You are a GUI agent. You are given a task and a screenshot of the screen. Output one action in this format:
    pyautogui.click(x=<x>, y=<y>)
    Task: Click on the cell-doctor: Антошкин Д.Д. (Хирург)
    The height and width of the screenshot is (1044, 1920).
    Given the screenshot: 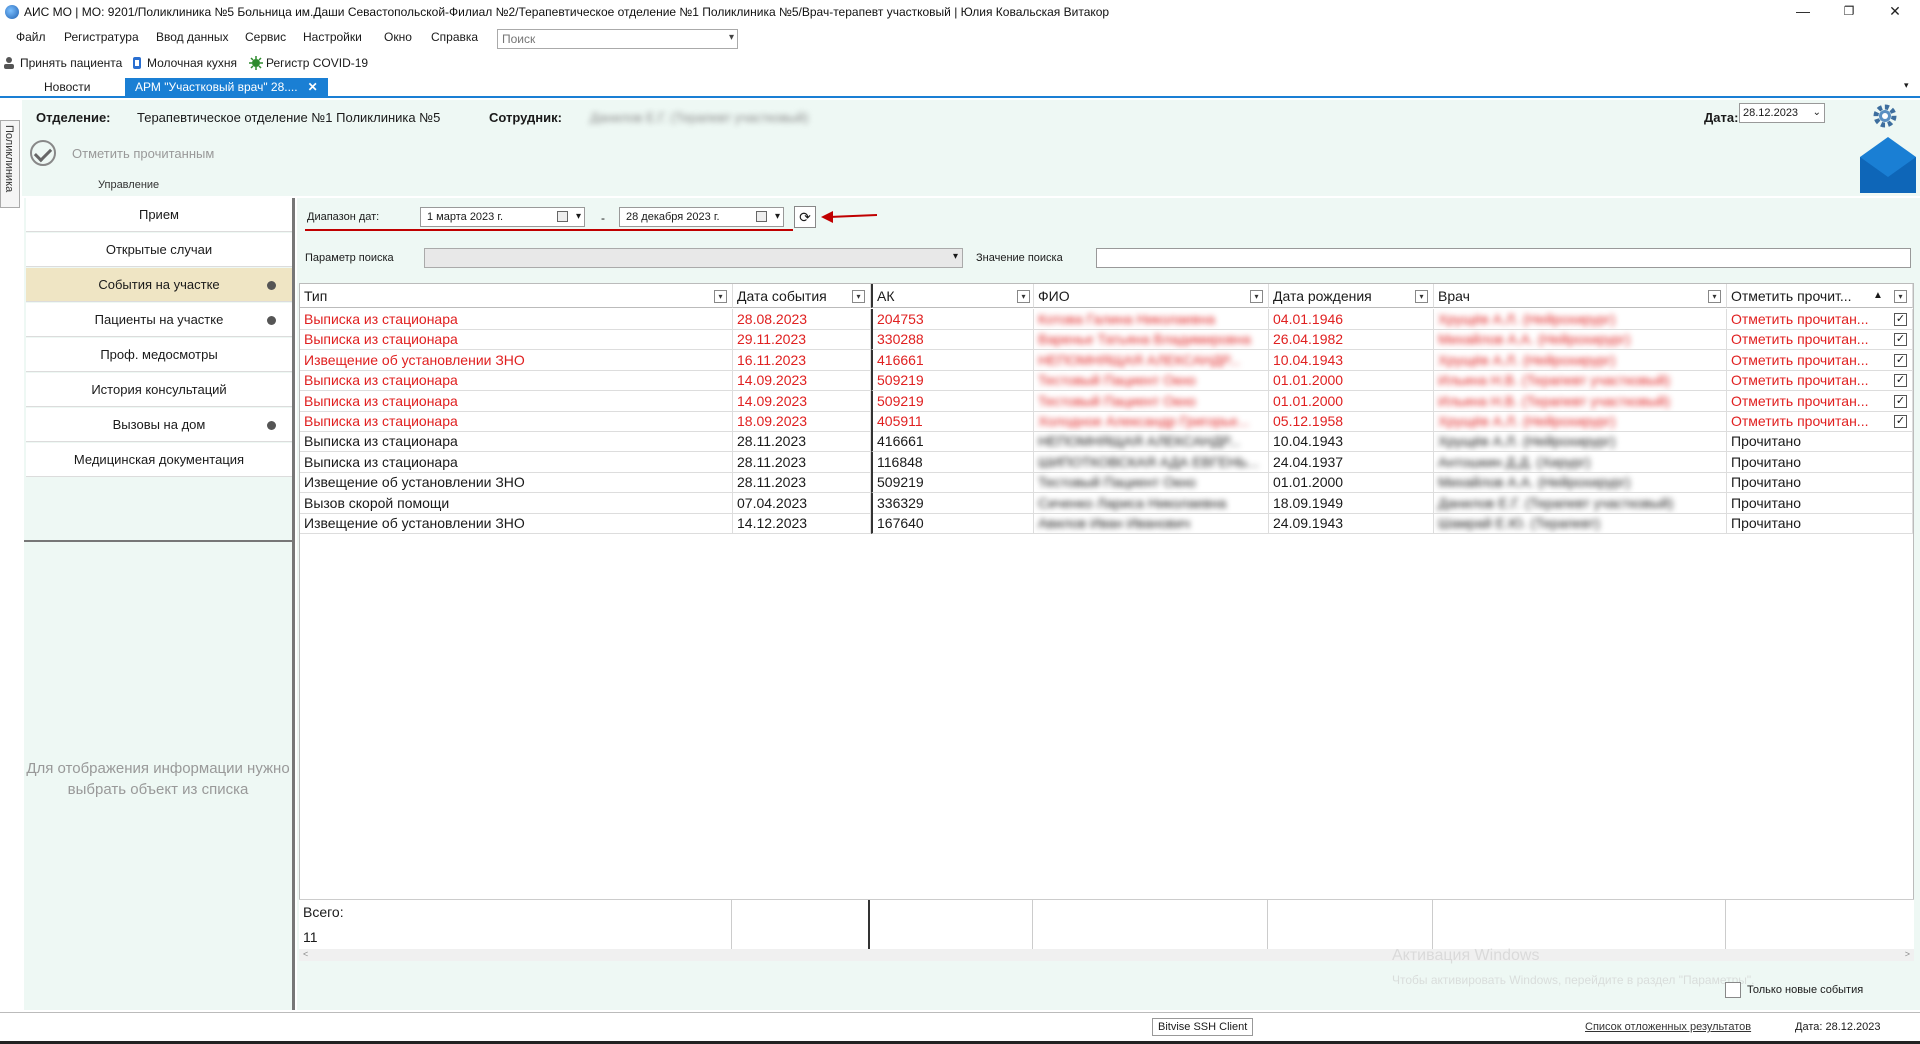 What is the action you would take?
    pyautogui.click(x=1580, y=462)
    